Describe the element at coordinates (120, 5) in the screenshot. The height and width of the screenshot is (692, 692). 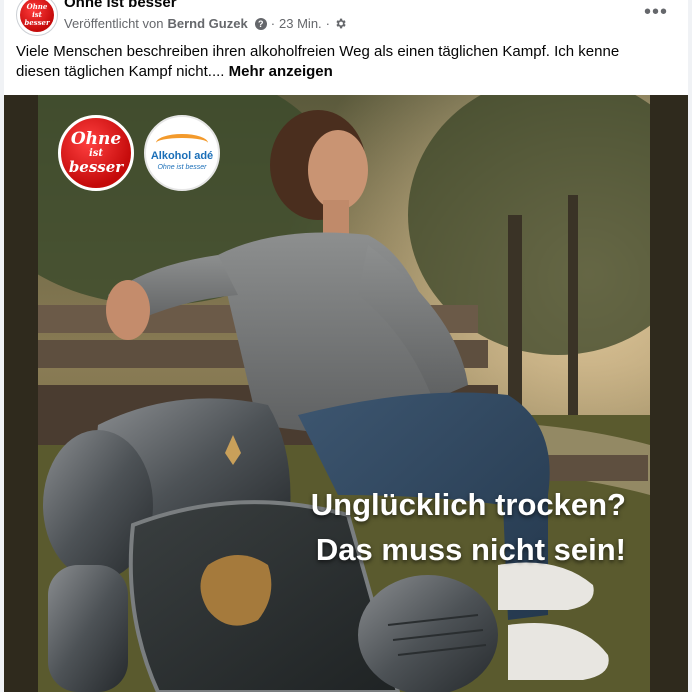
I see `page-name-link: Ohne ist besser` at that location.